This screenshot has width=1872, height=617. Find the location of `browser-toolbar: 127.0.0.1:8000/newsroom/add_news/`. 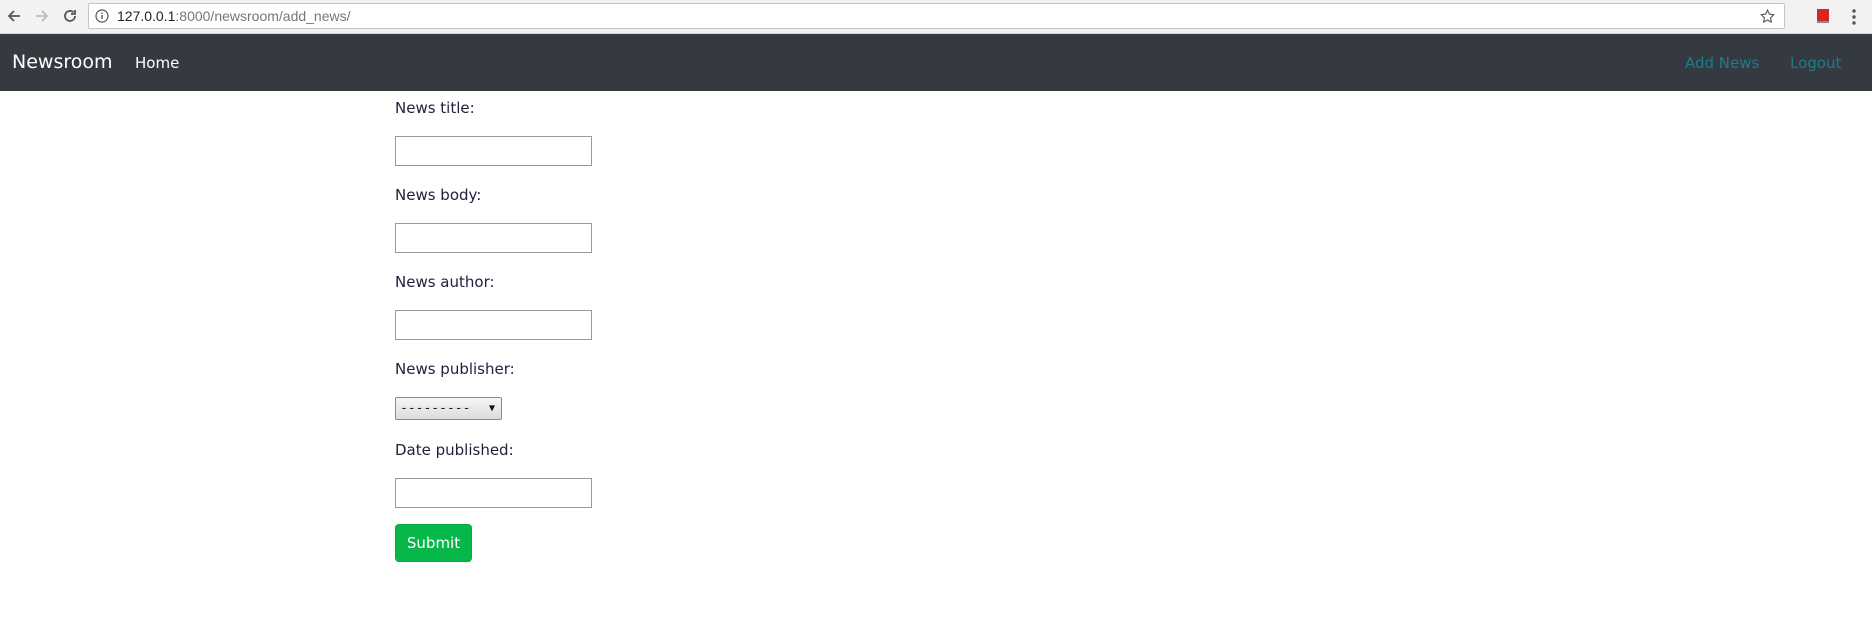

browser-toolbar: 127.0.0.1:8000/newsroom/add_news/ is located at coordinates (936, 17).